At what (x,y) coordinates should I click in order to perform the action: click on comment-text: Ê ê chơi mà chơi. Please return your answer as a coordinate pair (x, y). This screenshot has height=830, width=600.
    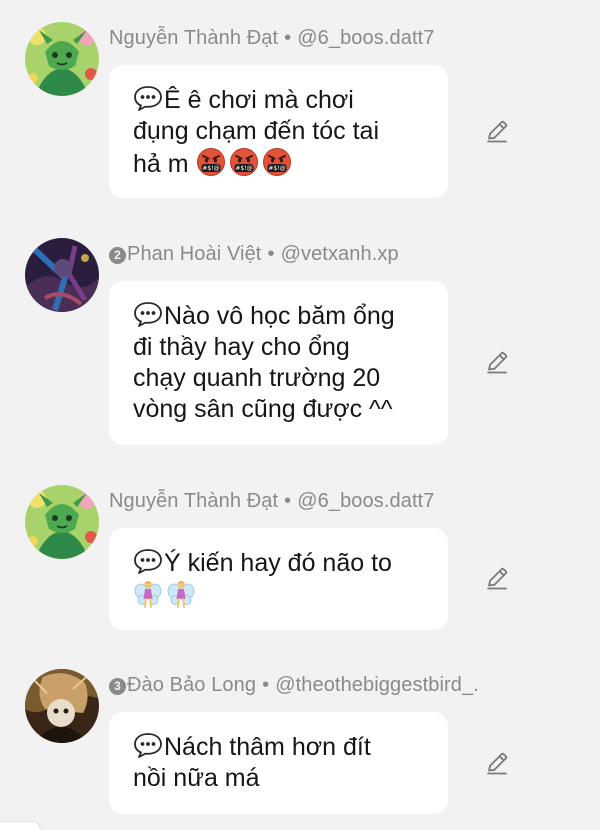
    Looking at the image, I should click on (259, 100).